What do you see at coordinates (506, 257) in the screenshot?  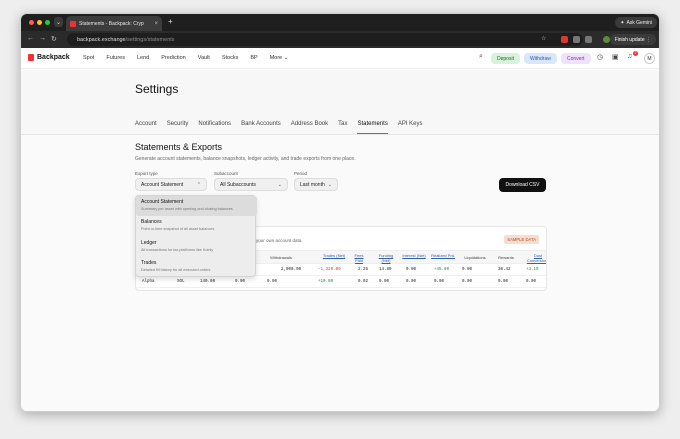 I see `col-rewards: Rewards` at bounding box center [506, 257].